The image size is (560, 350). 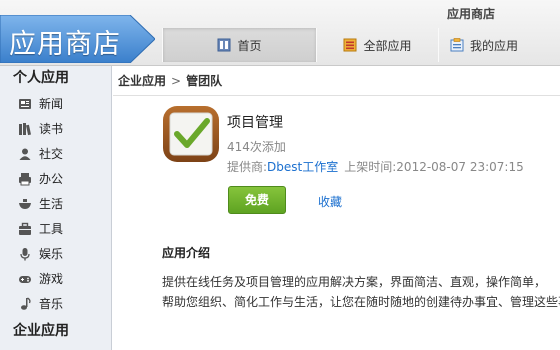 What do you see at coordinates (25, 279) in the screenshot?
I see `gamepad-icon` at bounding box center [25, 279].